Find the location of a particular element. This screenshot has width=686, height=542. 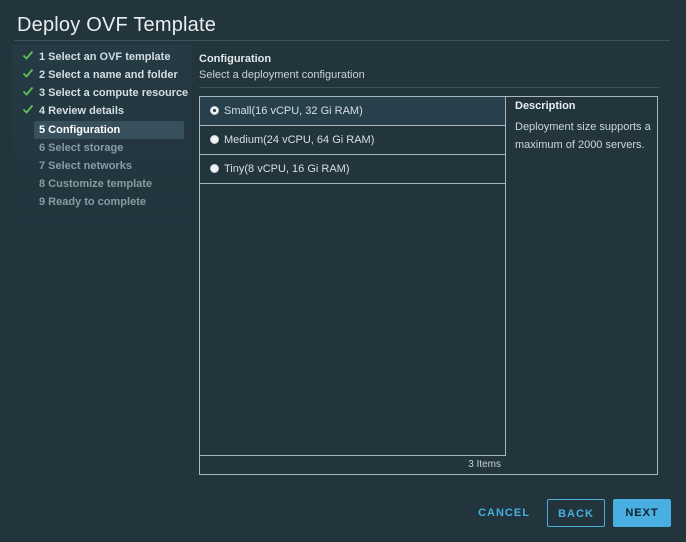

step-label: 2 Select a name and folder is located at coordinates (108, 75).